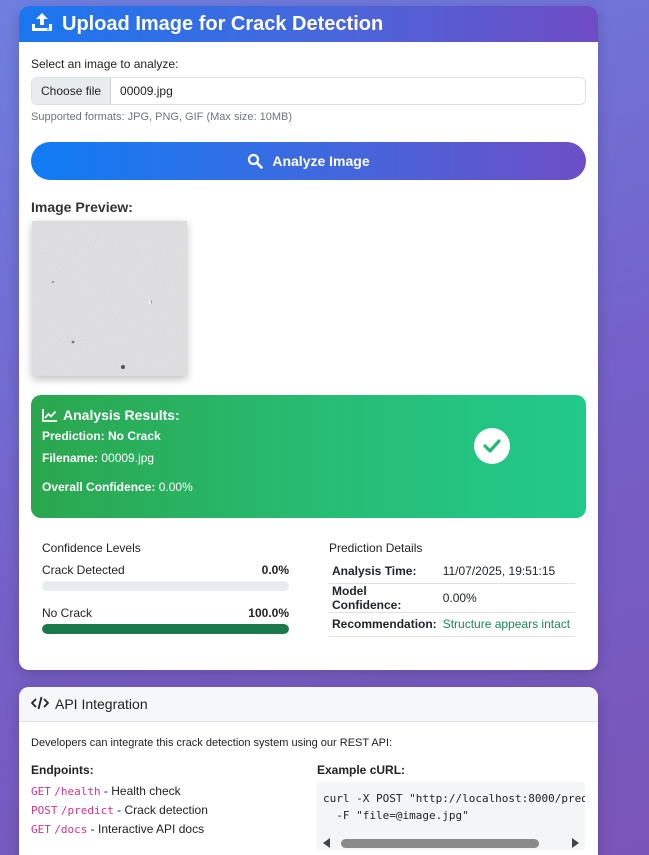  I want to click on endpoint-item: GET /docs - Interactive API docs, so click(118, 829).